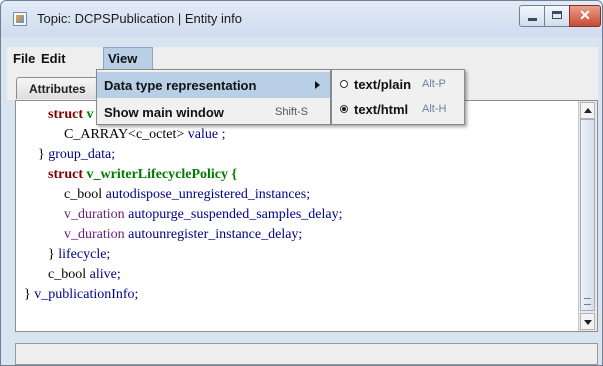 This screenshot has height=366, width=603. What do you see at coordinates (142, 174) in the screenshot?
I see `code-line: struct v_writerLifecyclePolicy {` at bounding box center [142, 174].